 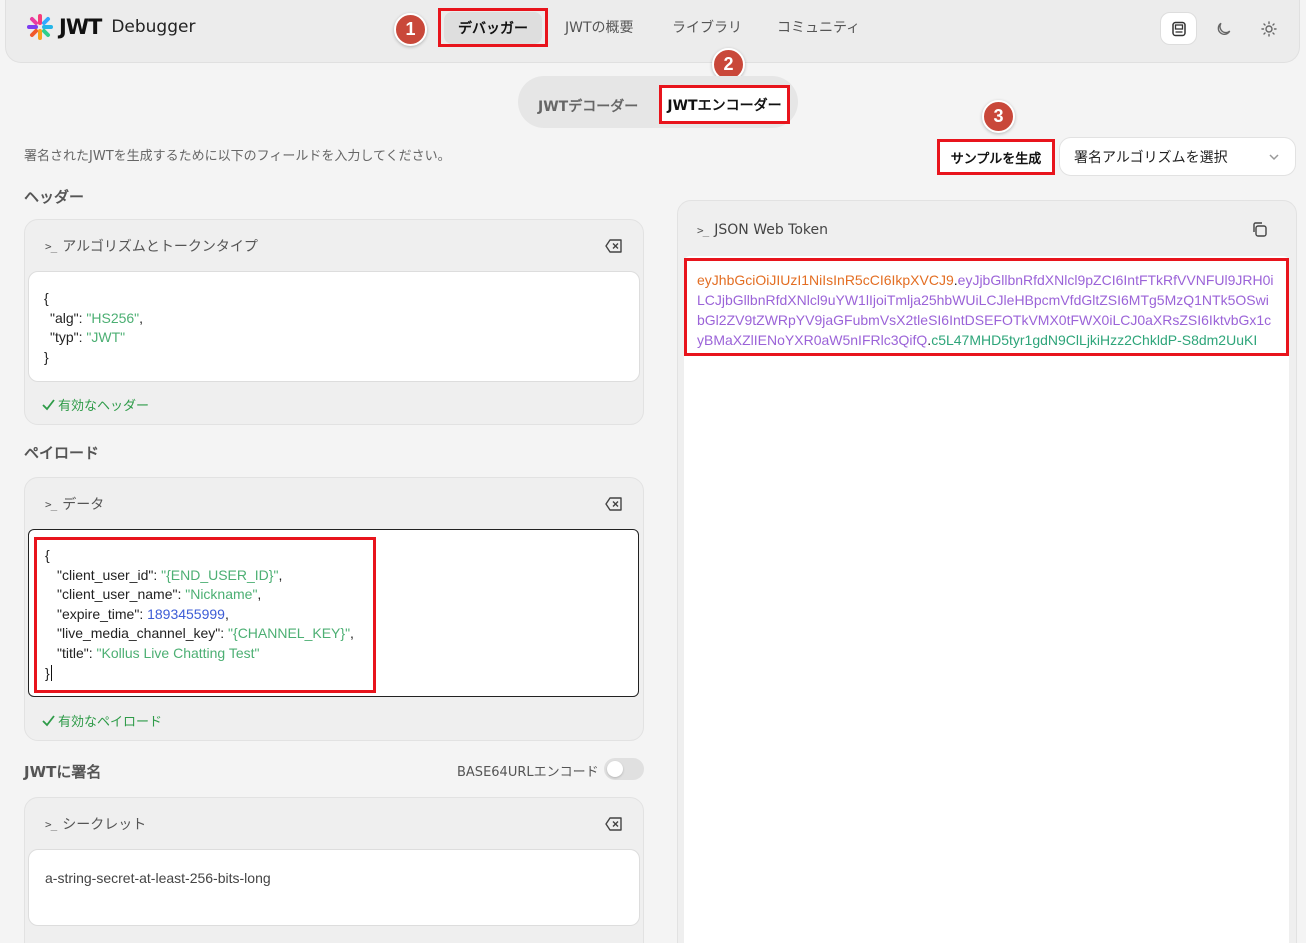 I want to click on token-panel-header: >_ JSON Web Token, so click(x=762, y=230).